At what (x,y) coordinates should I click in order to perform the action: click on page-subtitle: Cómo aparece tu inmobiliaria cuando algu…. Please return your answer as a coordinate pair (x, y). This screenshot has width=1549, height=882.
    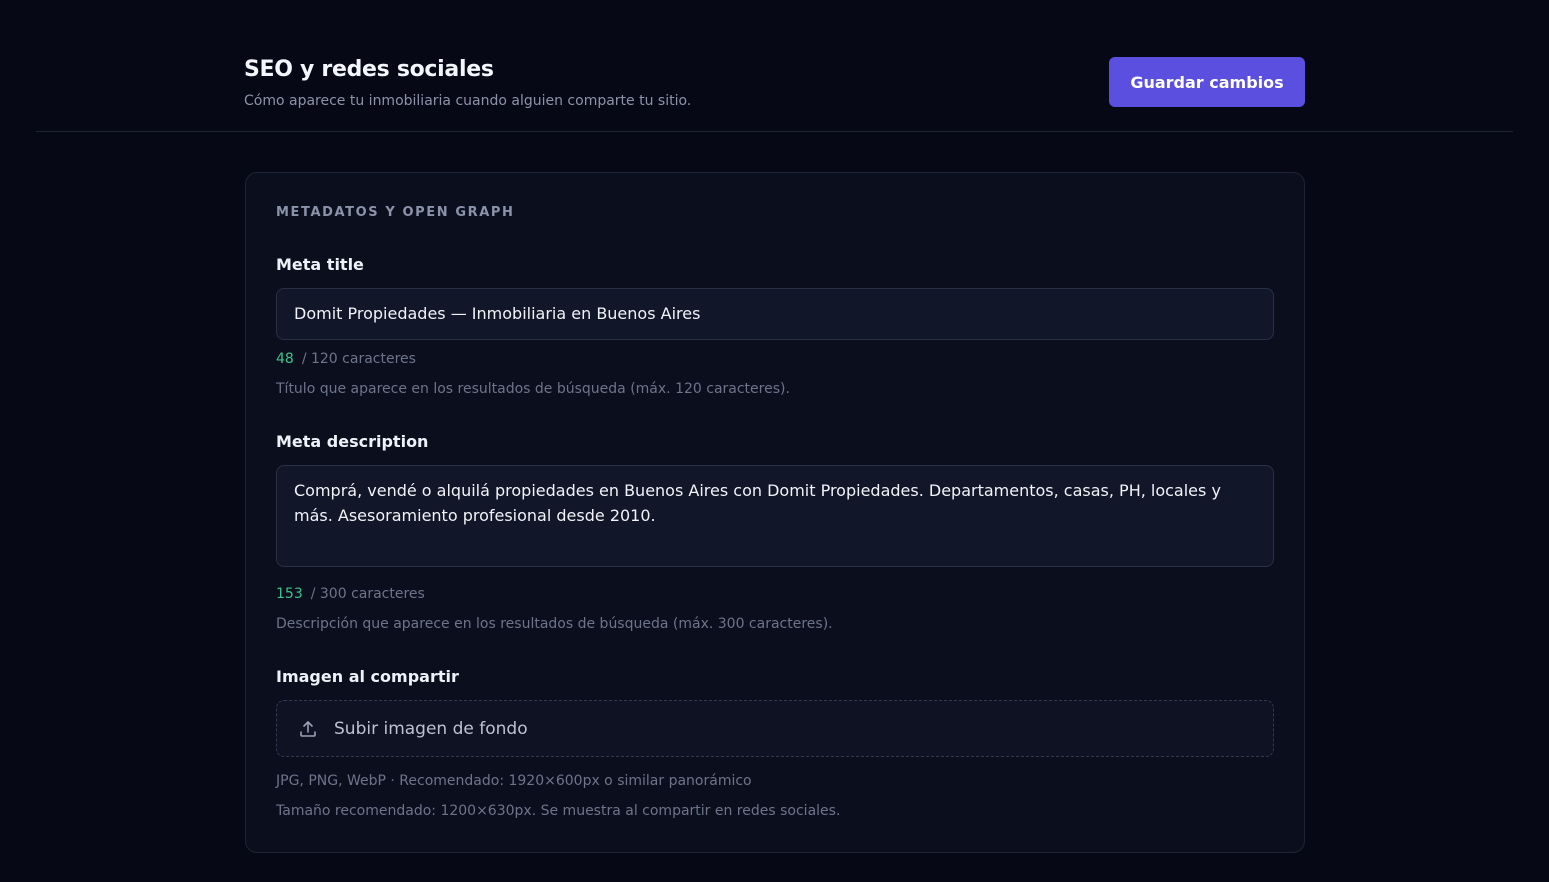
    Looking at the image, I should click on (468, 101).